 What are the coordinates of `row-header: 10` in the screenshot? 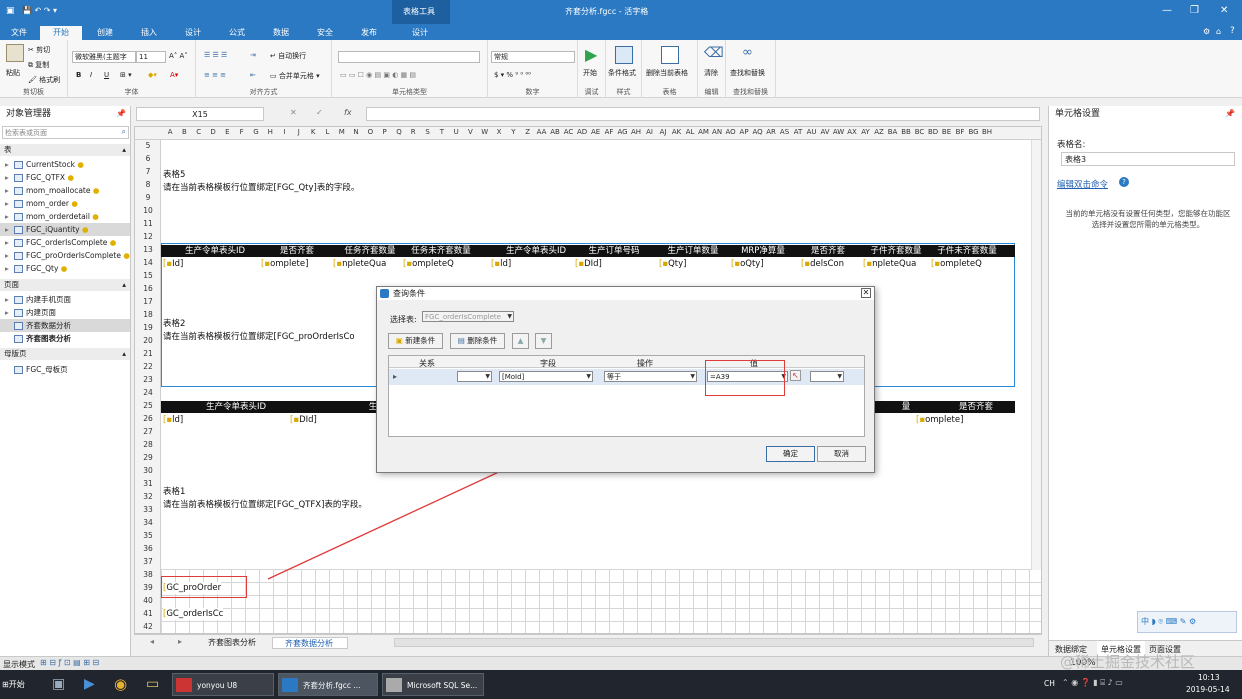 It's located at (148, 210).